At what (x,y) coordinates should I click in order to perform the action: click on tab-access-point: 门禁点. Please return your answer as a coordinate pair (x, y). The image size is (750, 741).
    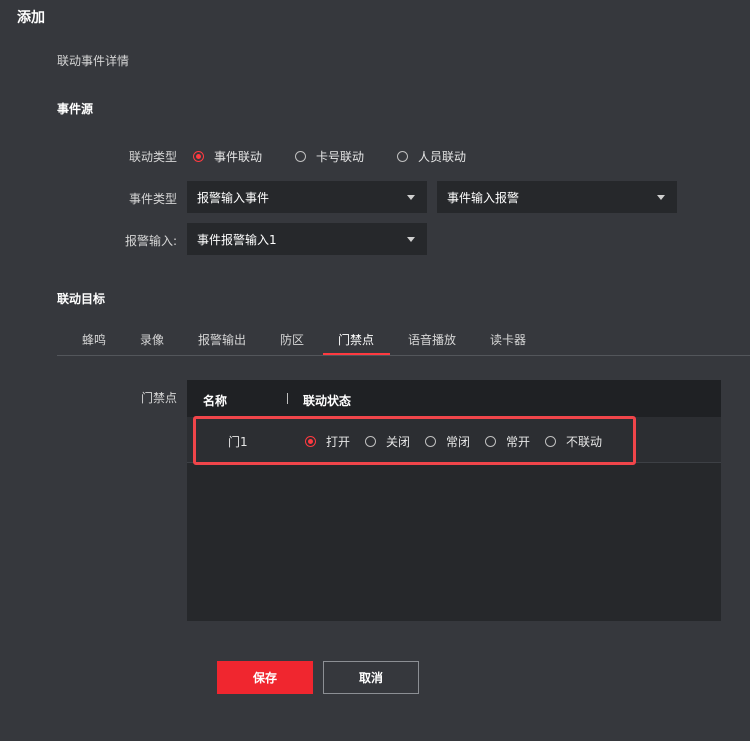
    Looking at the image, I should click on (356, 339).